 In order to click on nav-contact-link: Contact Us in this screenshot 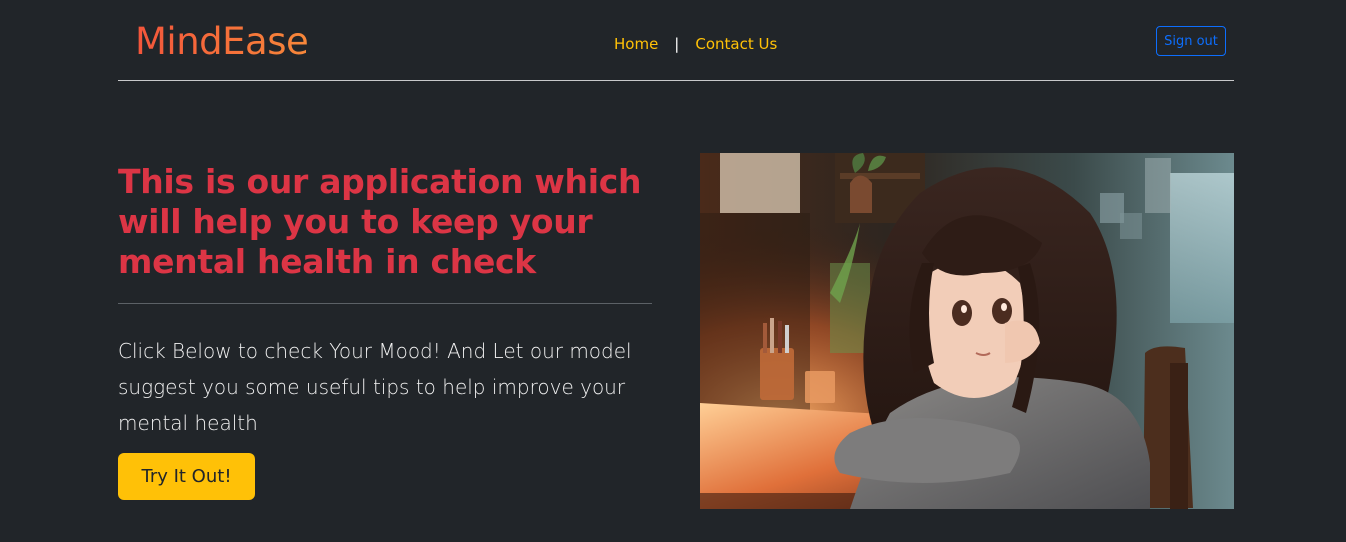, I will do `click(736, 44)`.